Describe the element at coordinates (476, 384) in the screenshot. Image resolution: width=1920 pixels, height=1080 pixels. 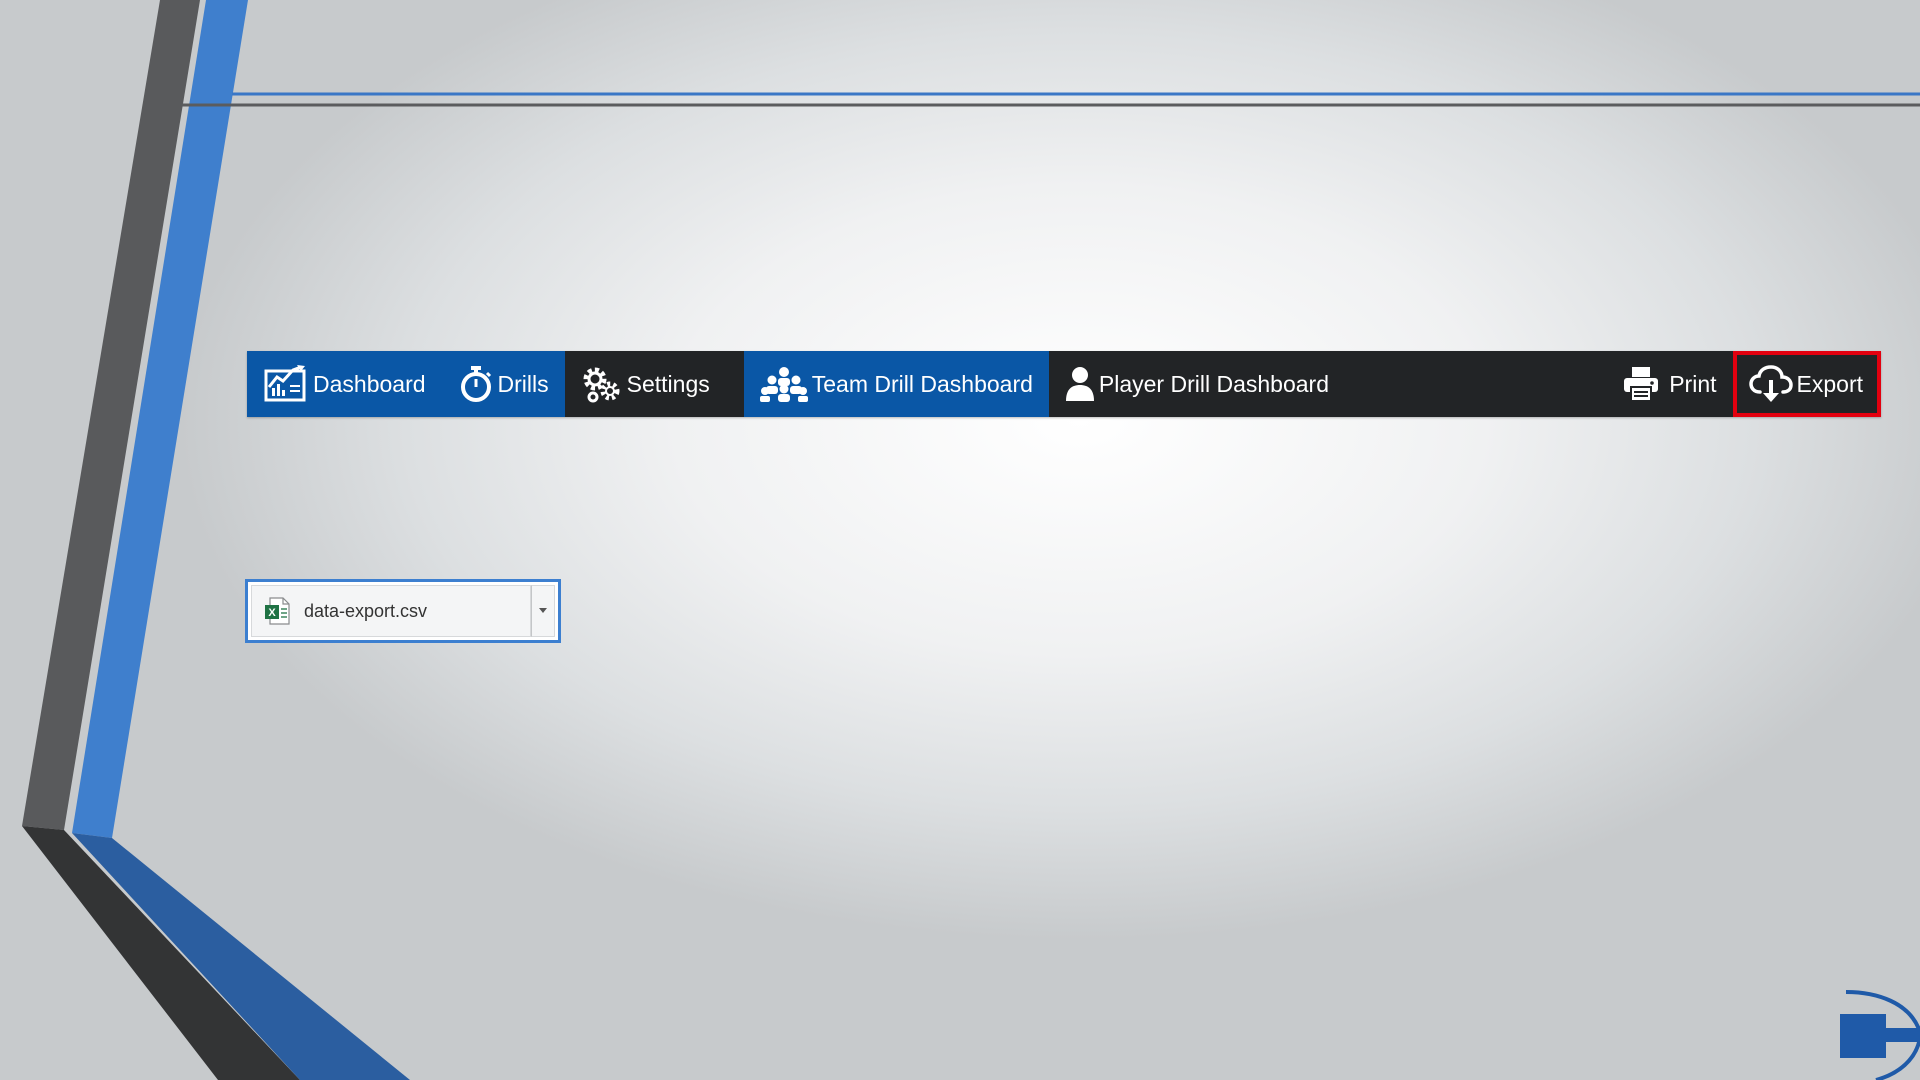
I see `stopwatch-icon` at that location.